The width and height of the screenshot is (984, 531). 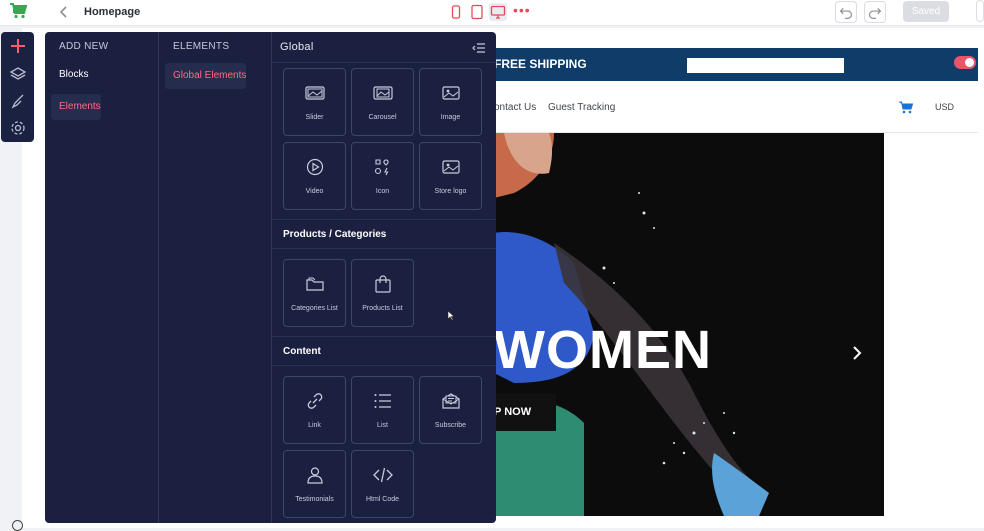 What do you see at coordinates (382, 484) in the screenshot?
I see `tile-html-code: Html Code` at bounding box center [382, 484].